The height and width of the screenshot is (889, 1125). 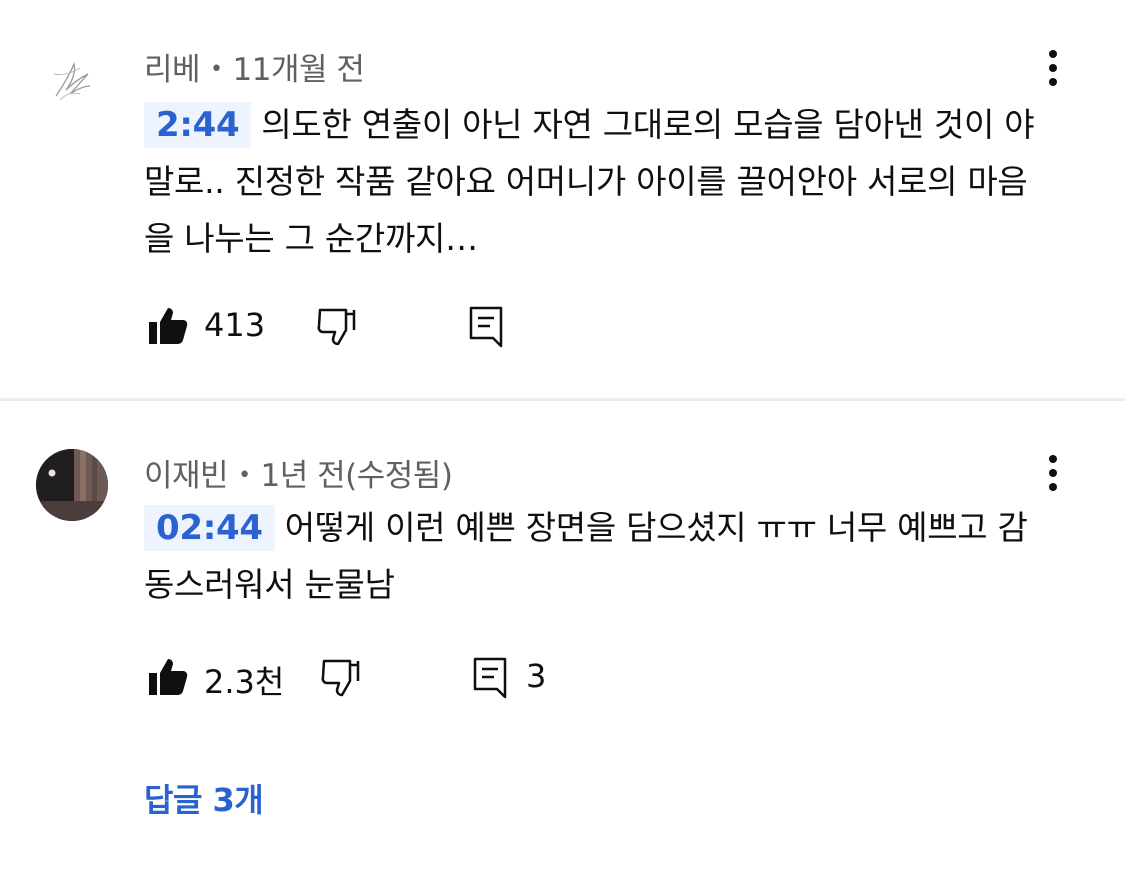 What do you see at coordinates (356, 476) in the screenshot?
I see `comment-time: 1년 전(수정됨)` at bounding box center [356, 476].